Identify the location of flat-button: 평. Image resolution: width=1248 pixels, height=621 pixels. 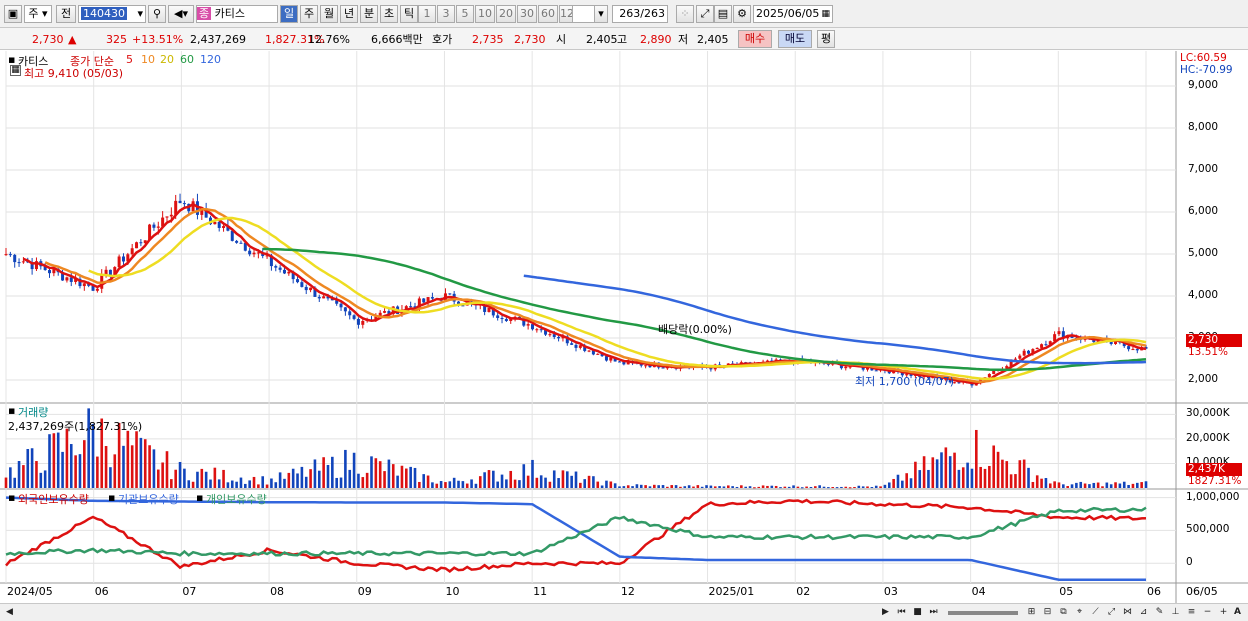
(826, 39).